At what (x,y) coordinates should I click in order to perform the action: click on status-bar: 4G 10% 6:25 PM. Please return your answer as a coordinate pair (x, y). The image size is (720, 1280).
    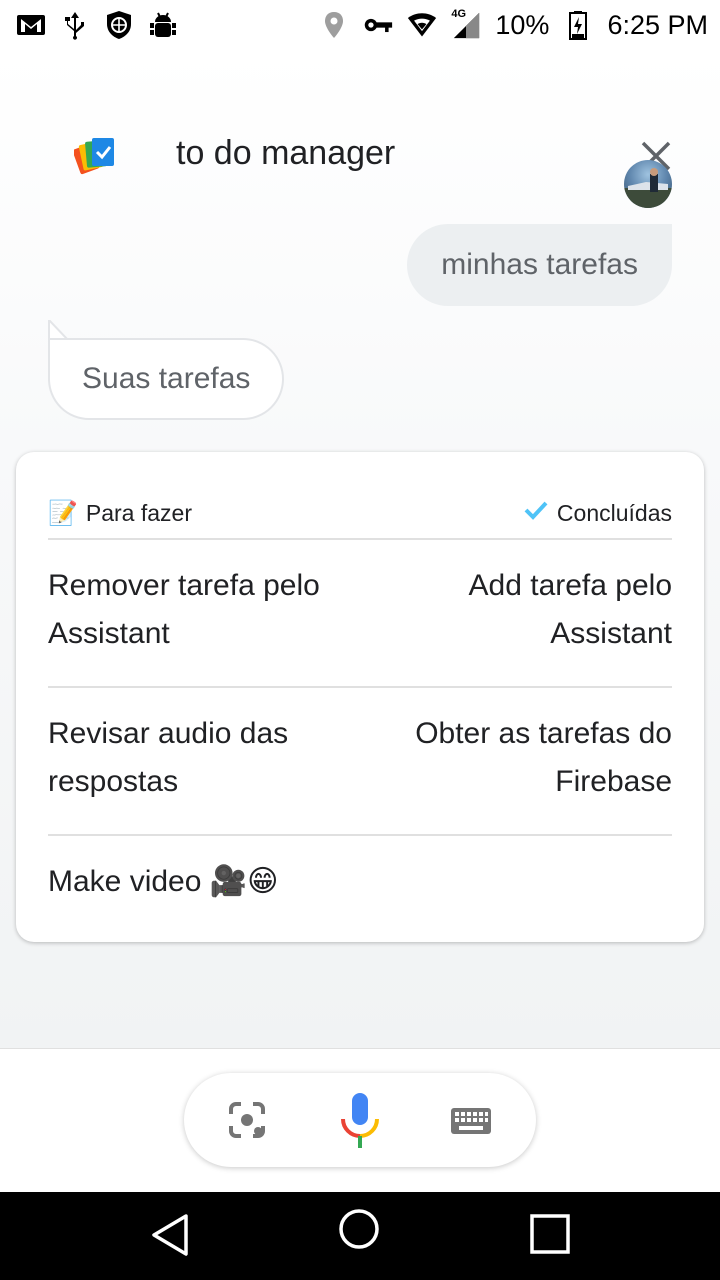
    Looking at the image, I should click on (360, 25).